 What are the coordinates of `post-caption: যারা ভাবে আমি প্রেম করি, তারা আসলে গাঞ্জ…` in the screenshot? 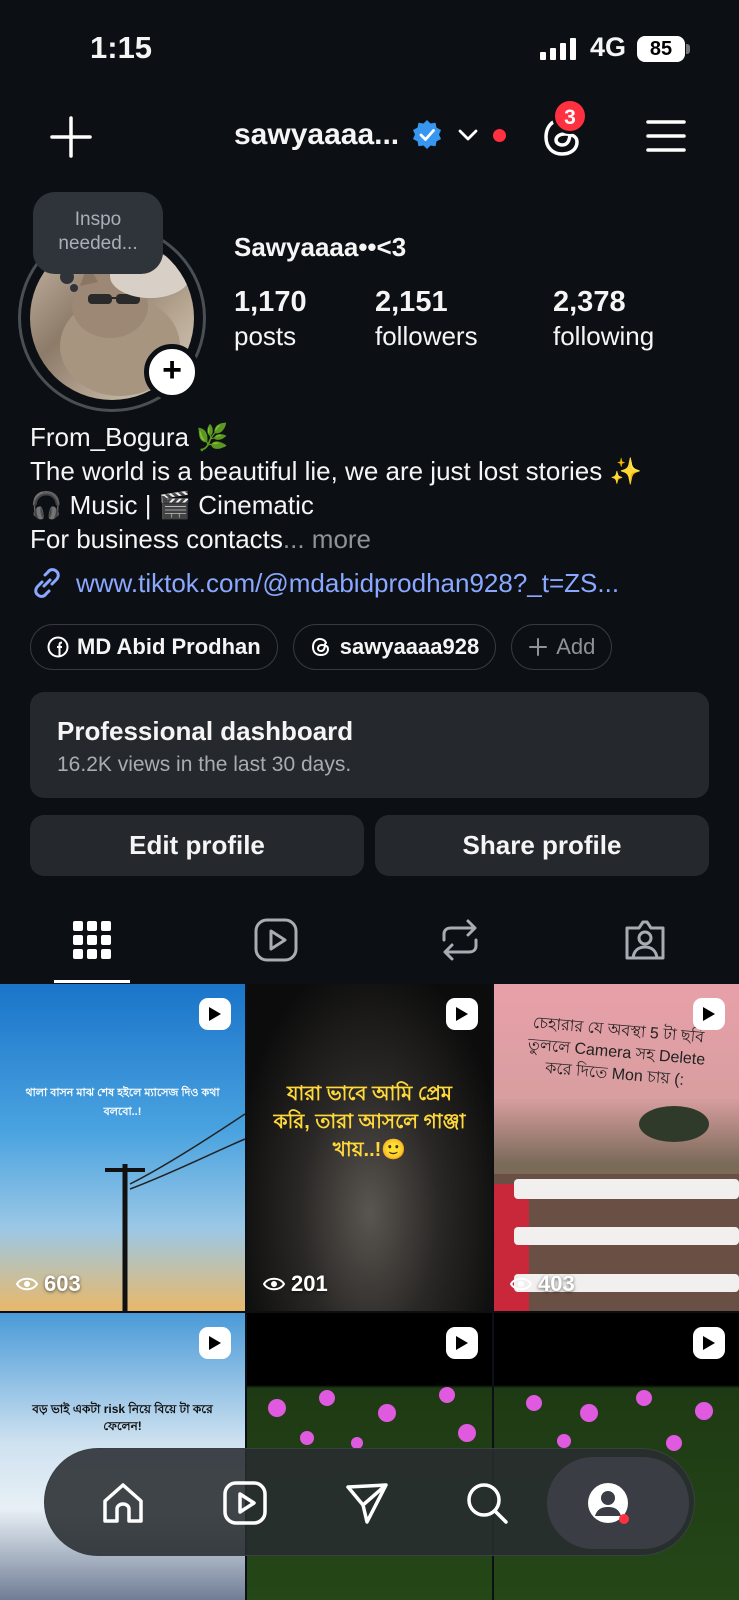 It's located at (369, 1122).